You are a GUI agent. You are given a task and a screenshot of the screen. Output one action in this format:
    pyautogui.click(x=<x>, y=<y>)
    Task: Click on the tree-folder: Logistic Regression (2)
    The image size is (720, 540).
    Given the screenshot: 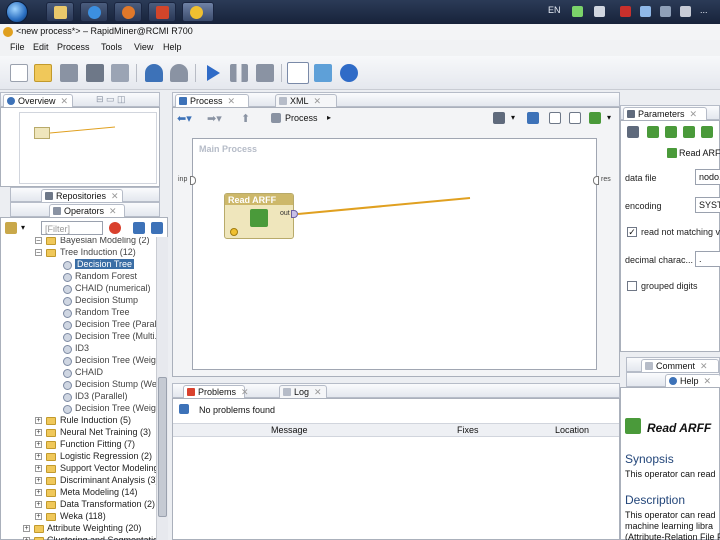 What is the action you would take?
    pyautogui.click(x=106, y=456)
    